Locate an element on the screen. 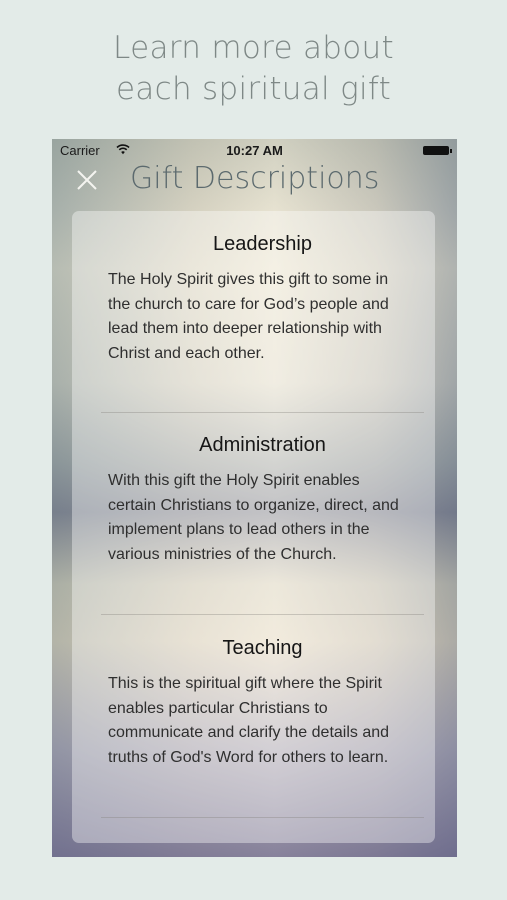 This screenshot has height=900, width=507. status-bar: Carrier 10:27 AM is located at coordinates (254, 150).